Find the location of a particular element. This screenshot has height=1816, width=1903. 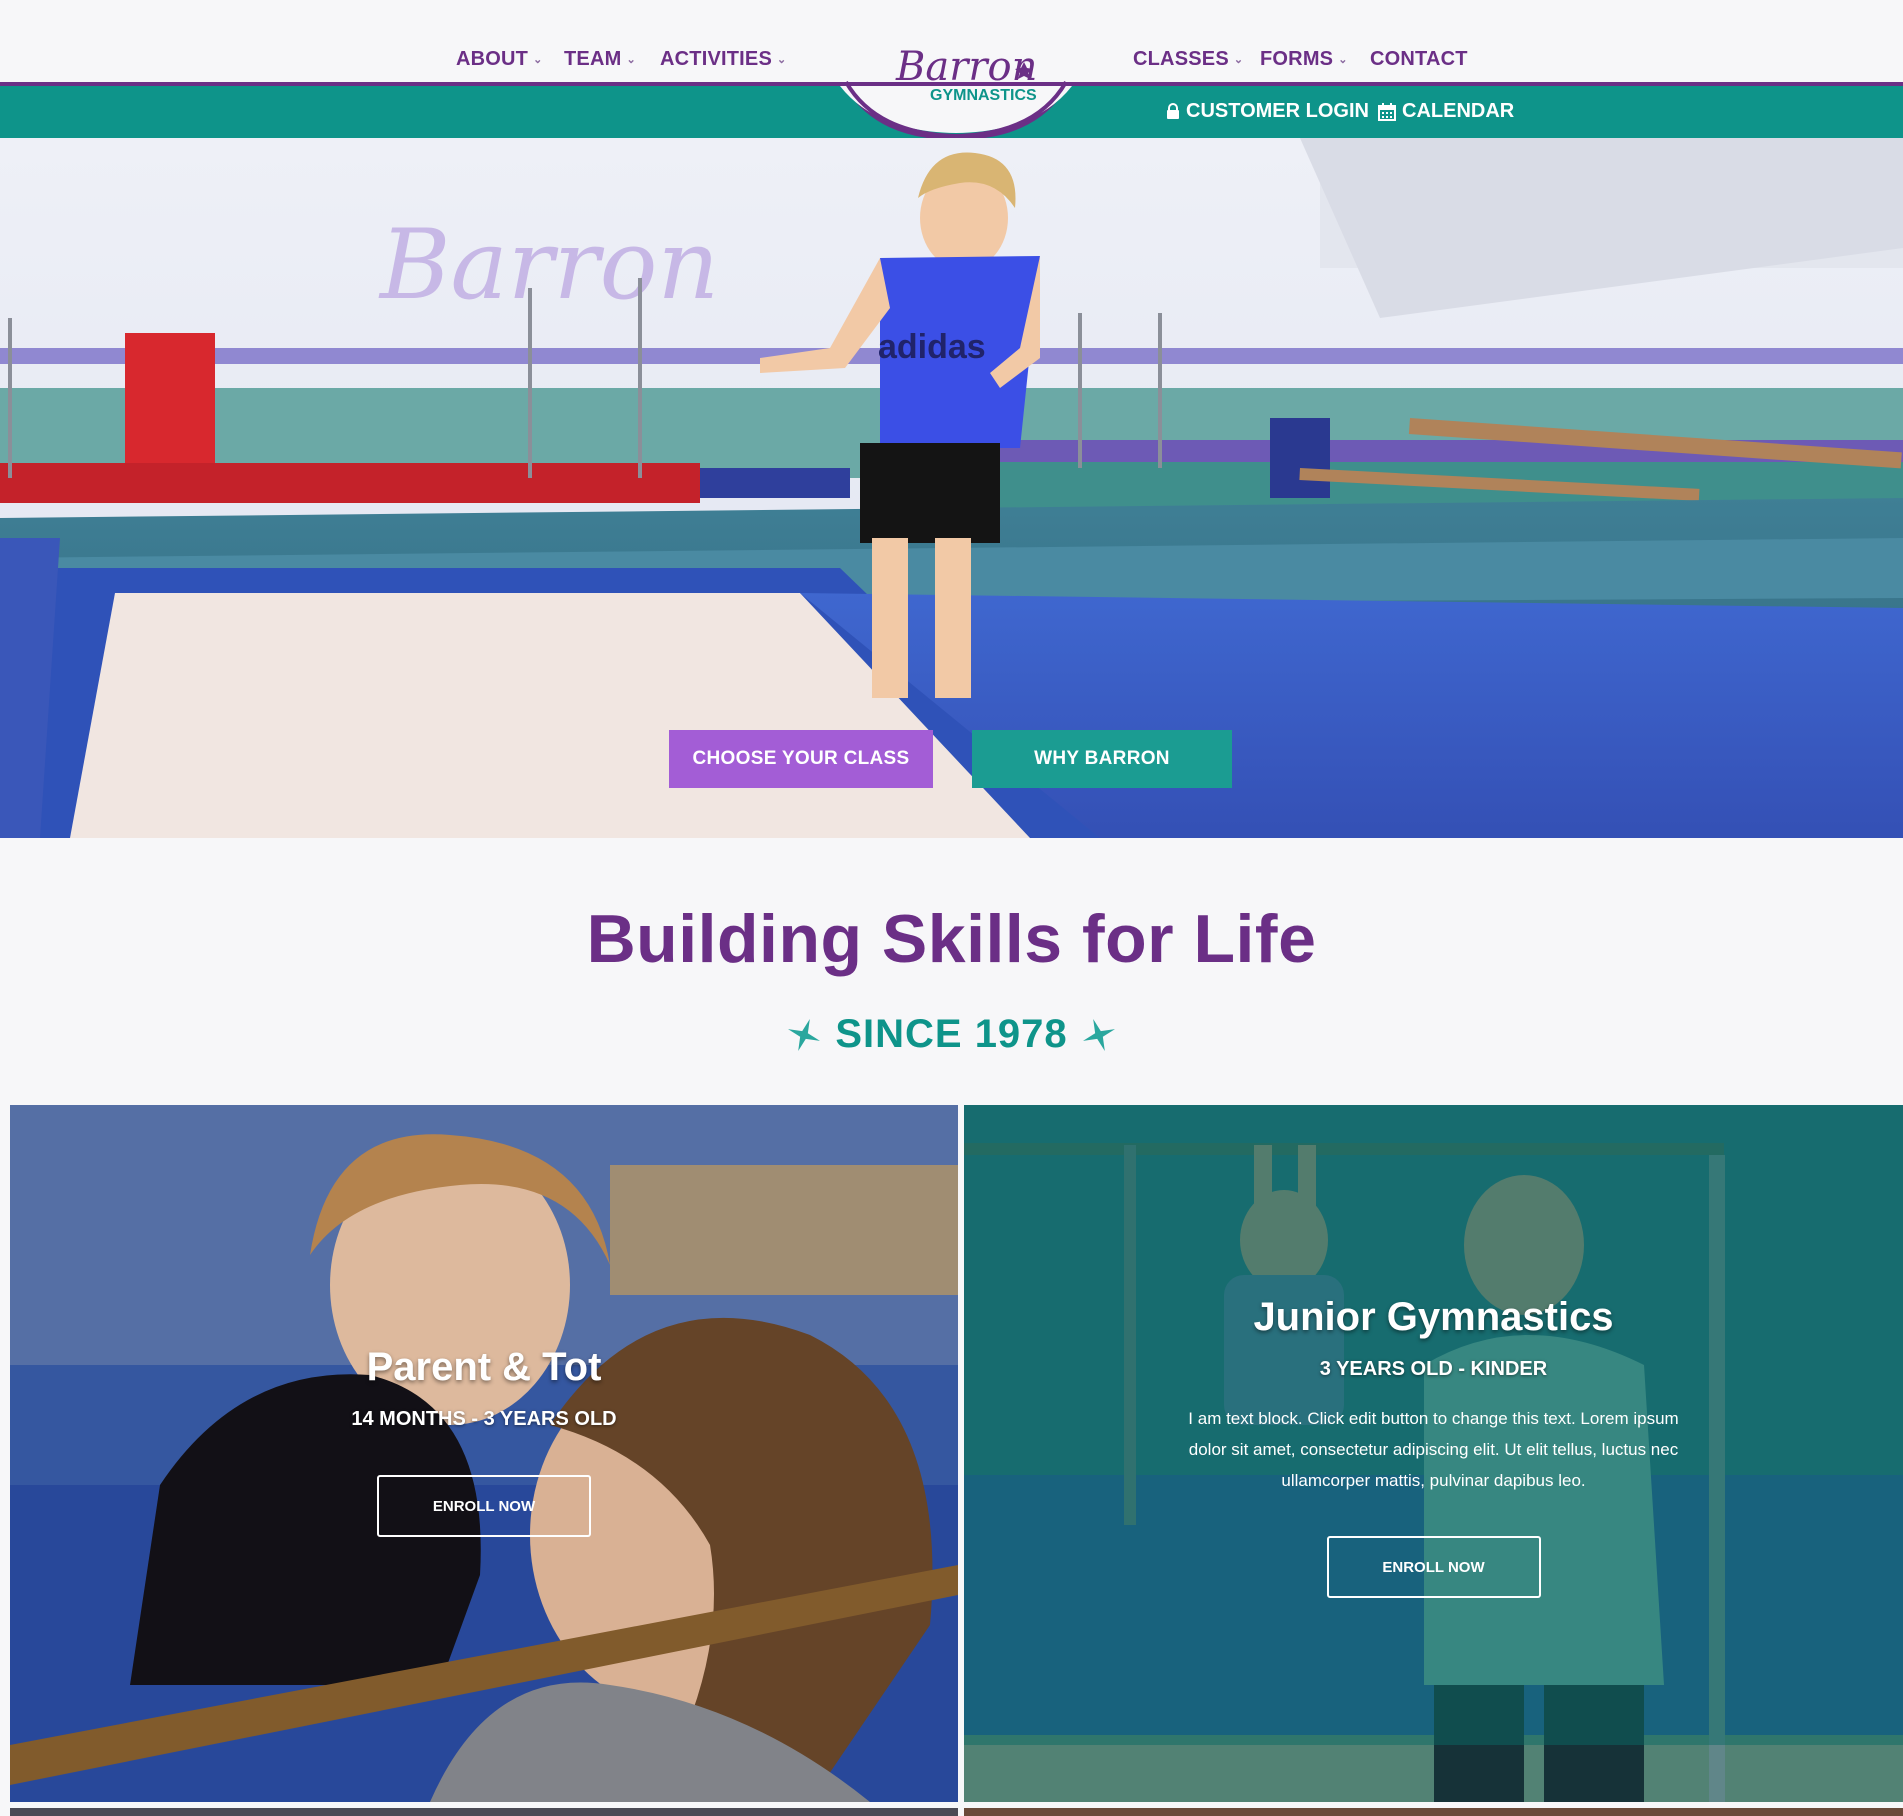

nav-label: ABOUT is located at coordinates (492, 59).